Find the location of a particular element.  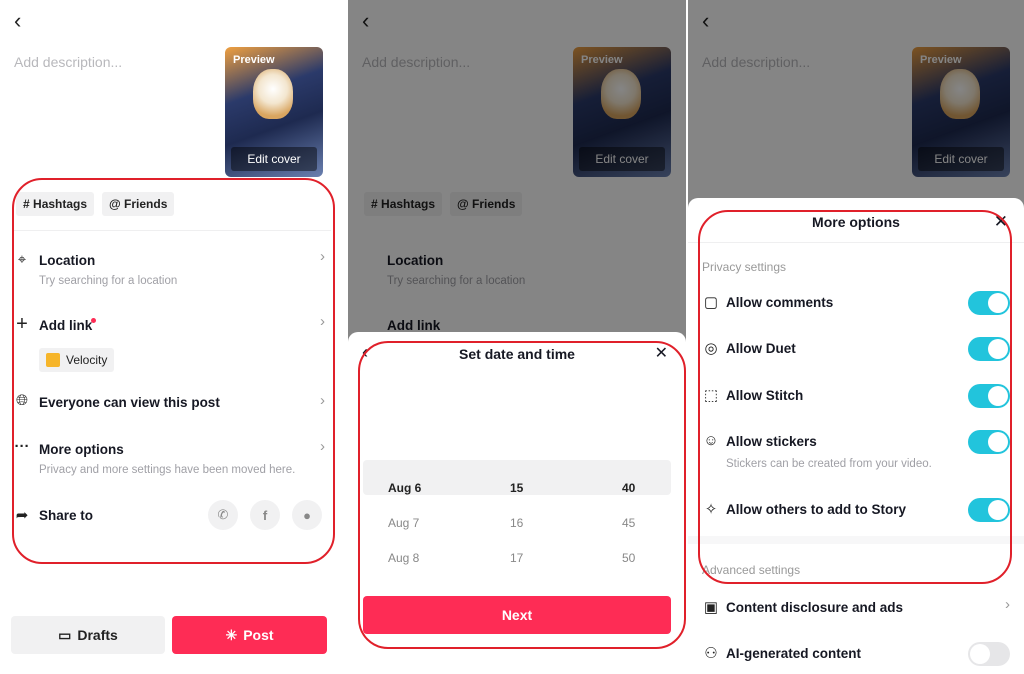

post-label: Post is located at coordinates (258, 635).